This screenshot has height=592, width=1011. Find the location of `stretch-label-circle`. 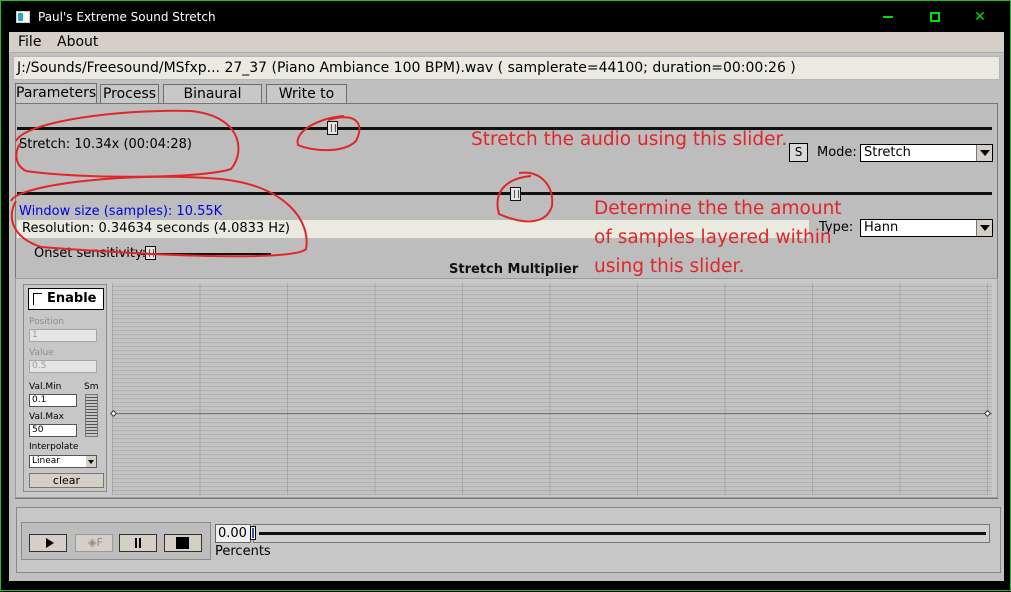

stretch-label-circle is located at coordinates (127, 143).